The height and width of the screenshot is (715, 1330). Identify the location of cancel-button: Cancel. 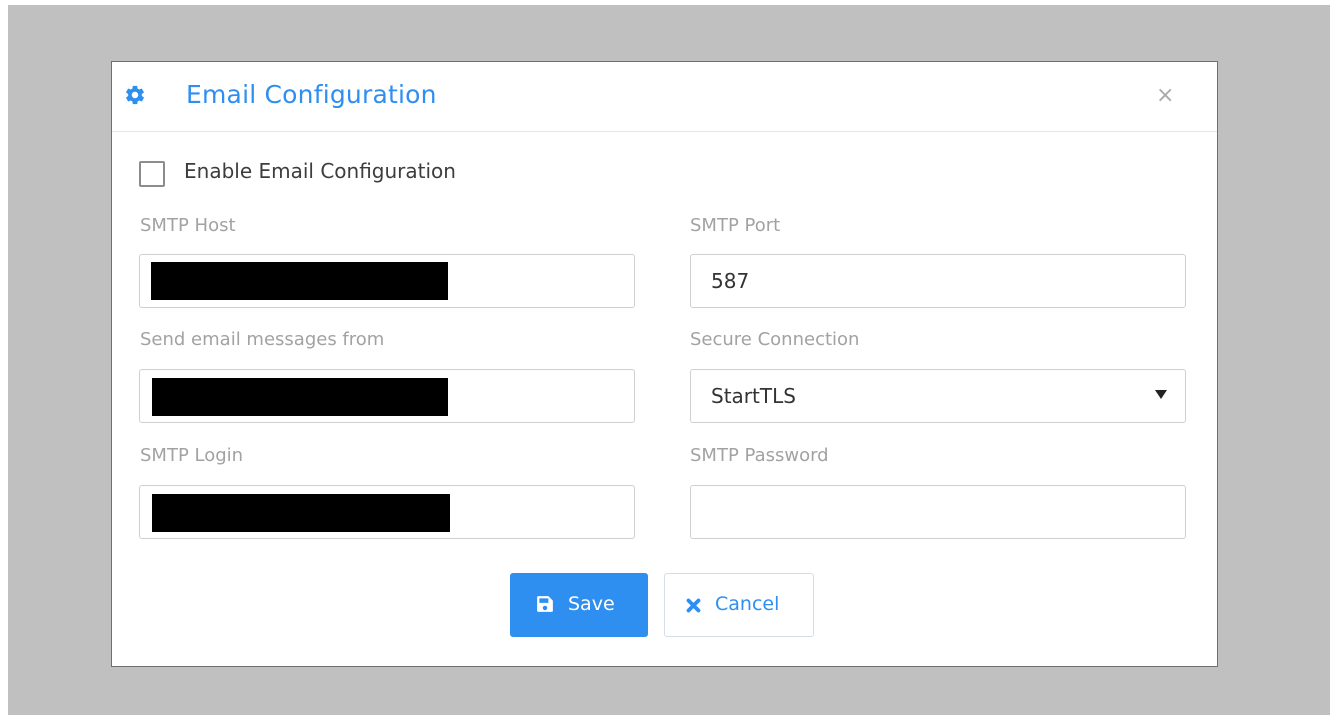
(739, 605).